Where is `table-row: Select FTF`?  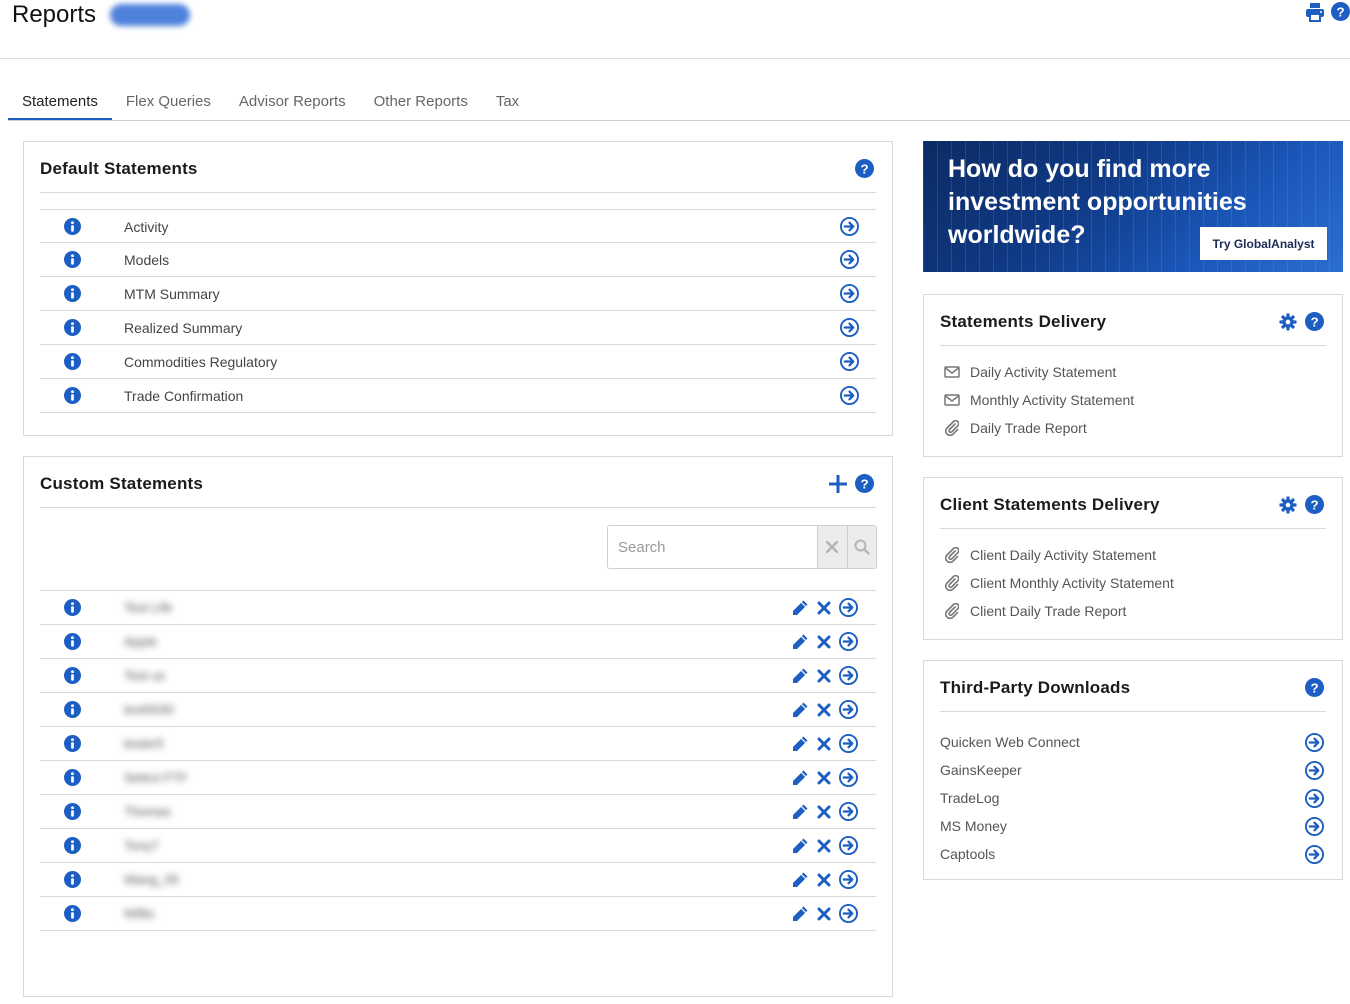 table-row: Select FTF is located at coordinates (458, 778).